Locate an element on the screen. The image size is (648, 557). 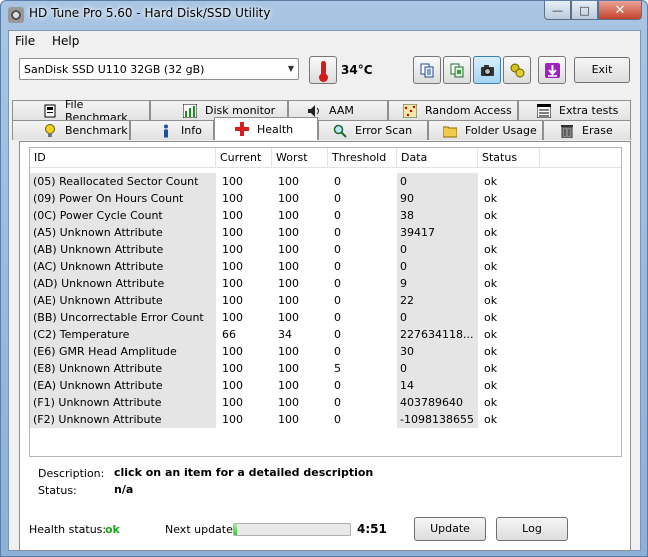
tab-random-access: Random Access is located at coordinates (453, 110).